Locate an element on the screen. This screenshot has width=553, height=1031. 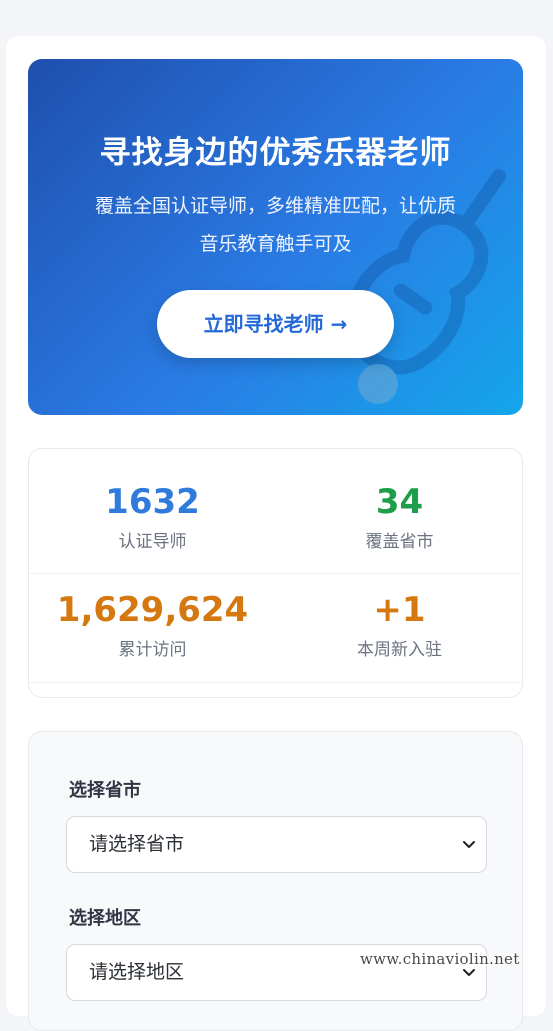
province-label: 选择省市 is located at coordinates (105, 790).